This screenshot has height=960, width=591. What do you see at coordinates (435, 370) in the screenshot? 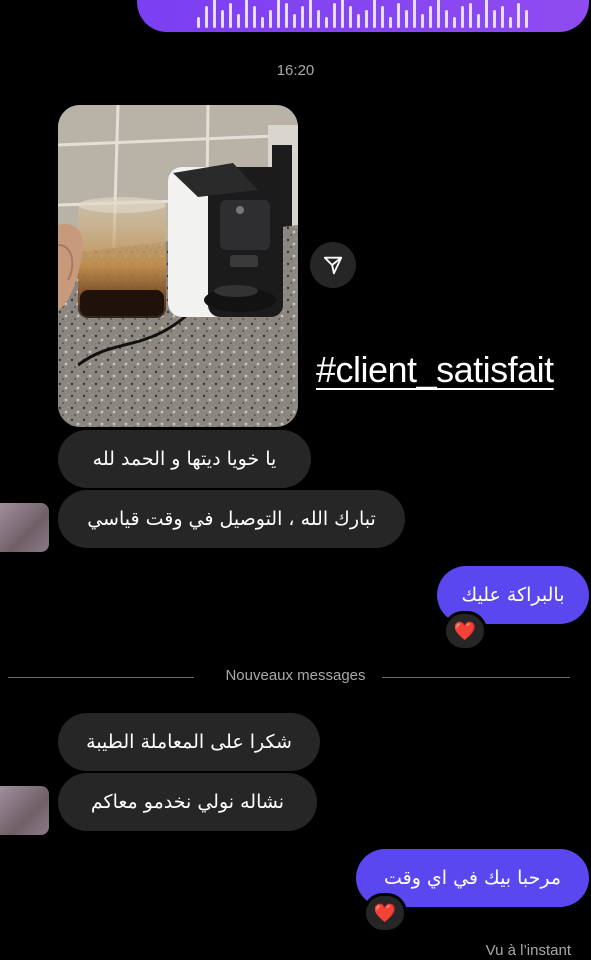
I see `story-hashtag: #client_satisfait` at bounding box center [435, 370].